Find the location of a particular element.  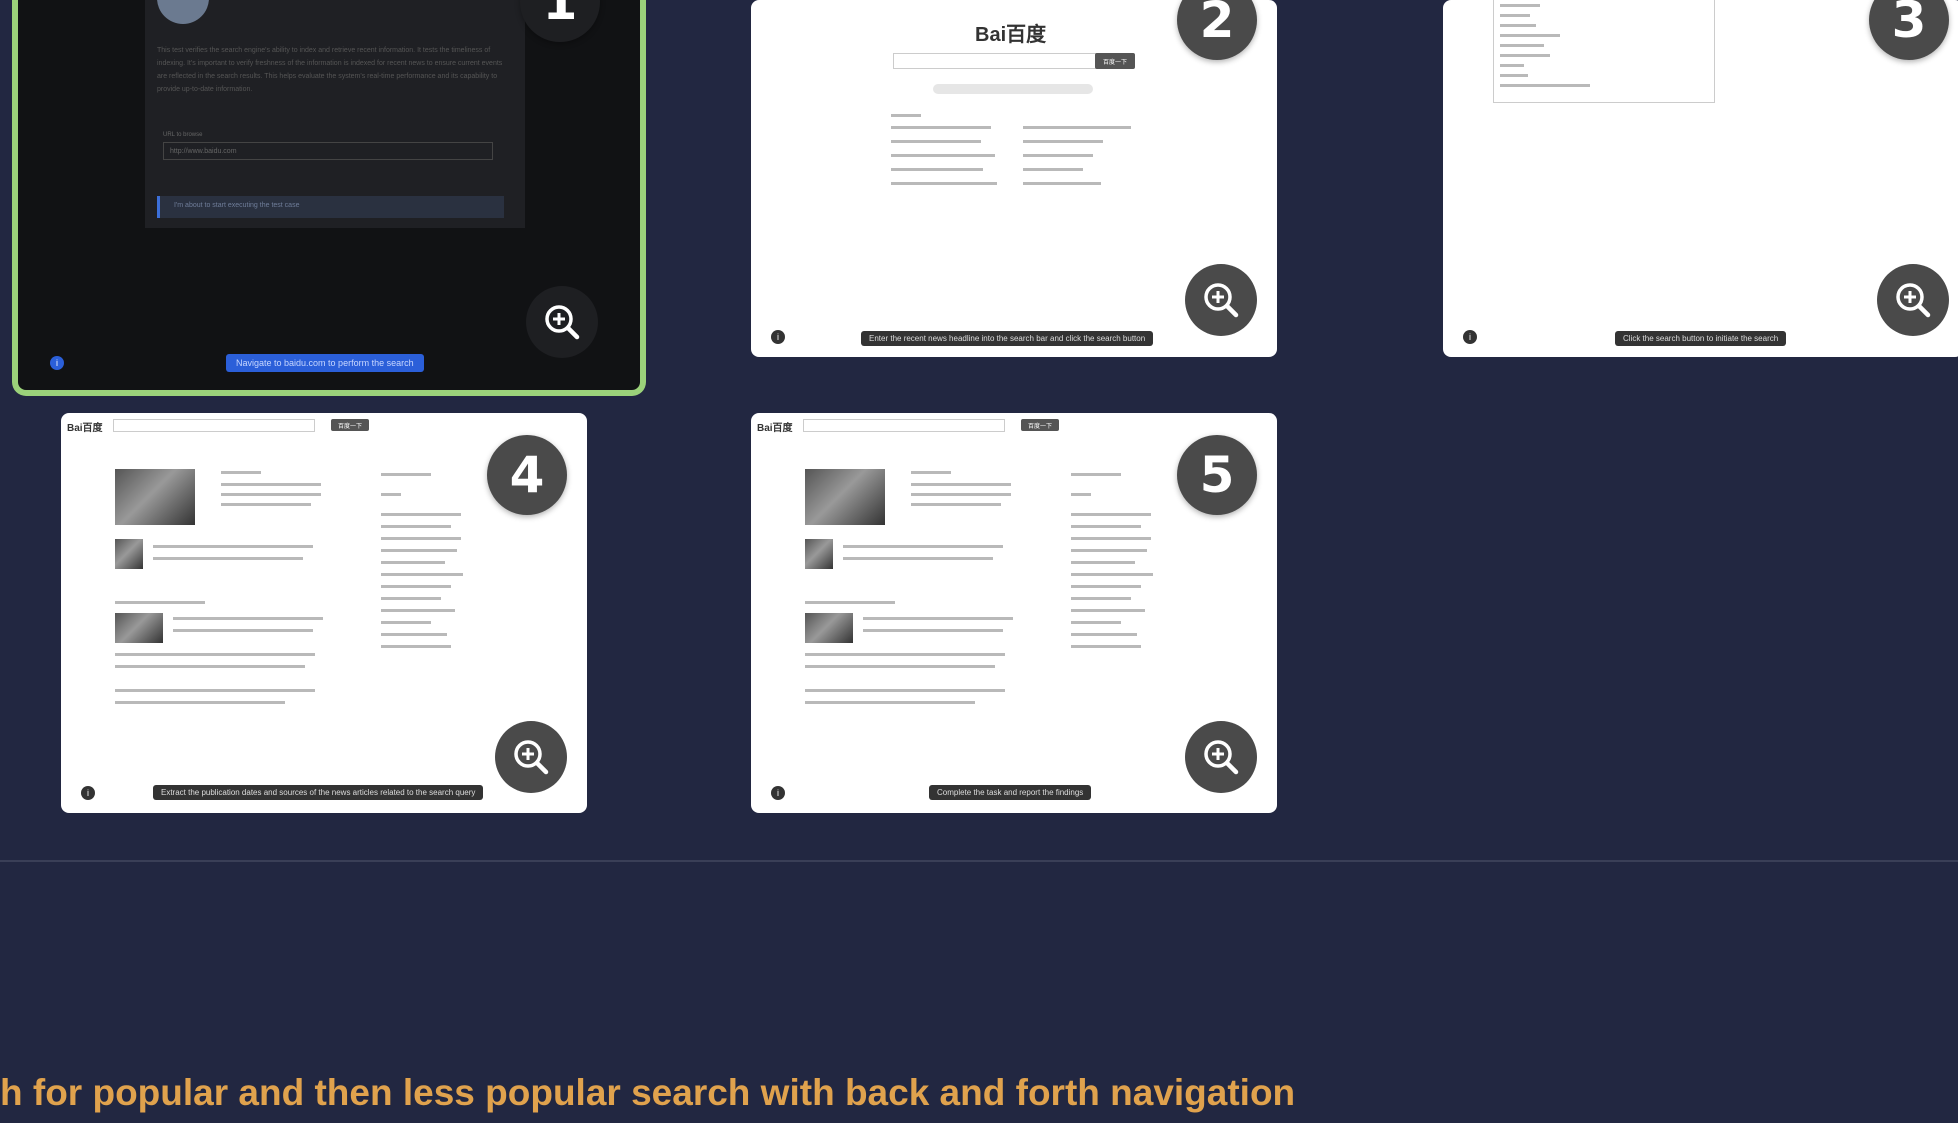

suggestion-chip is located at coordinates (1013, 89).